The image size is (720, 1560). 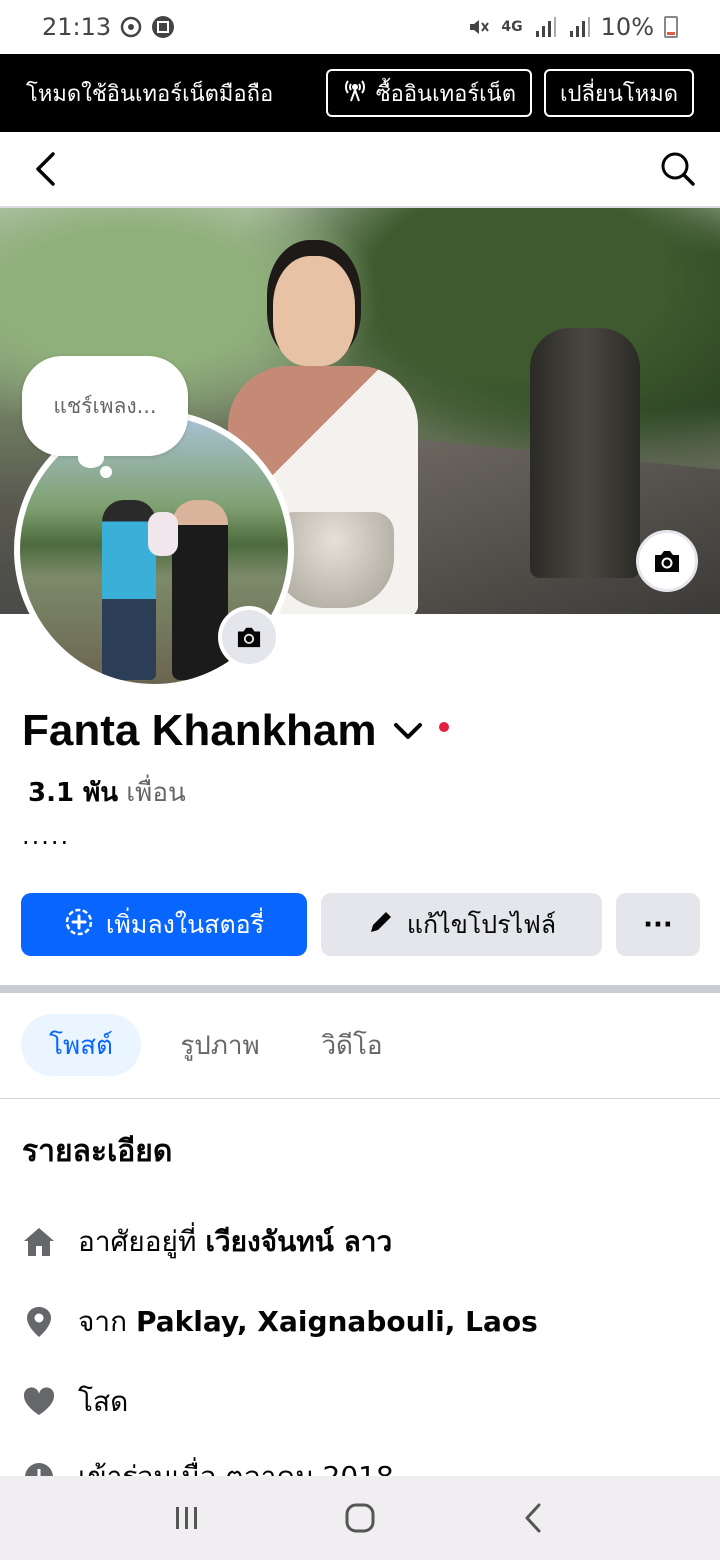 What do you see at coordinates (481, 924) in the screenshot?
I see `edit-profile-label: แก้ไขโปรไฟล์` at bounding box center [481, 924].